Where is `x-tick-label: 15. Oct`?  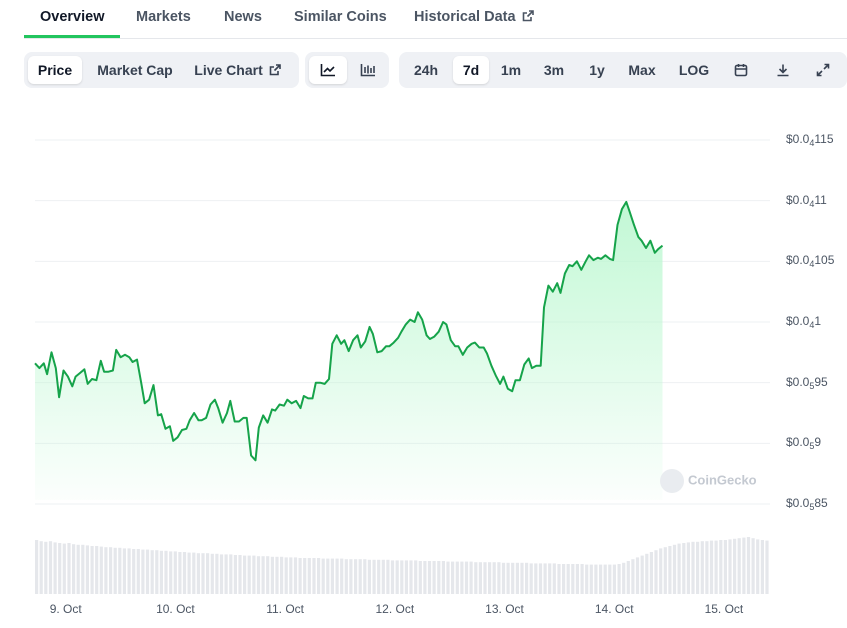 x-tick-label: 15. Oct is located at coordinates (724, 609).